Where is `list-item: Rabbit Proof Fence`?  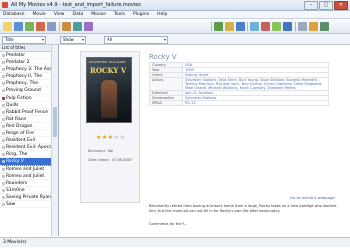
list-item: Rabbit Proof Fence is located at coordinates (29, 112).